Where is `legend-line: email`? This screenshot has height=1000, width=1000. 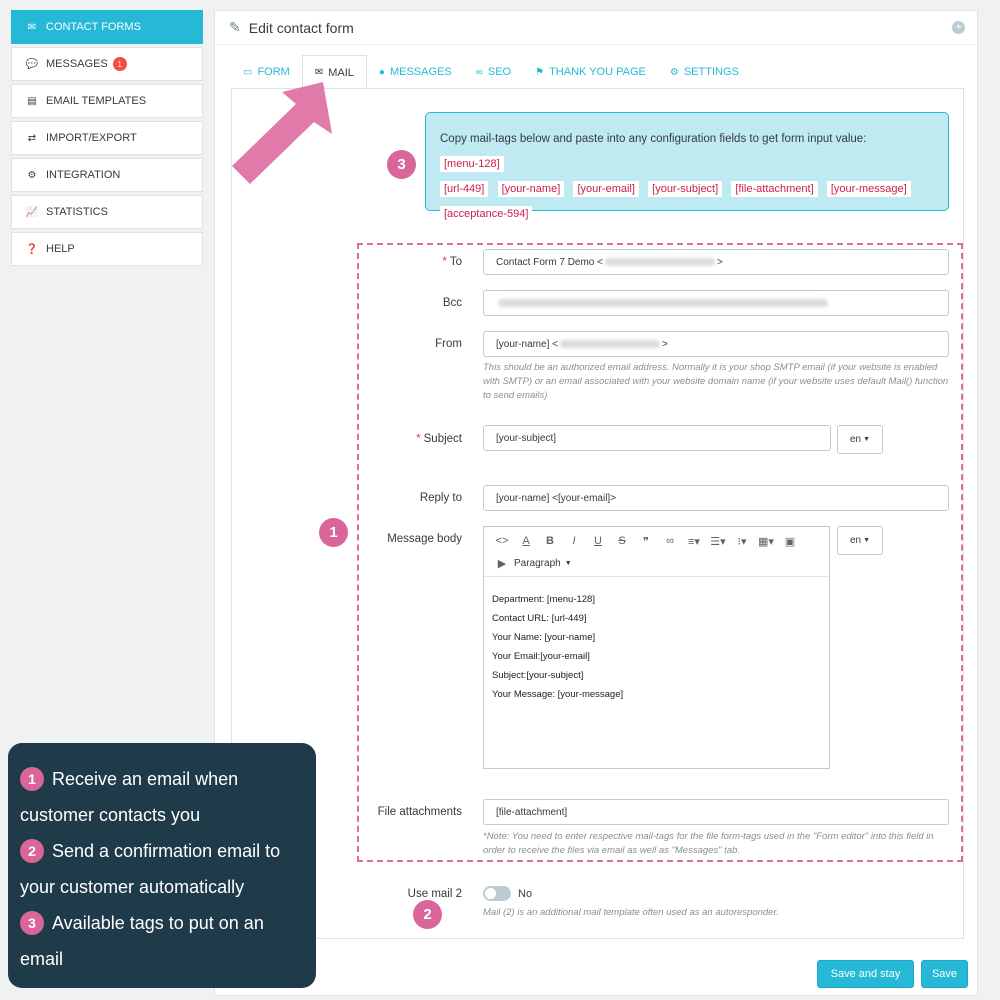 legend-line: email is located at coordinates (42, 959).